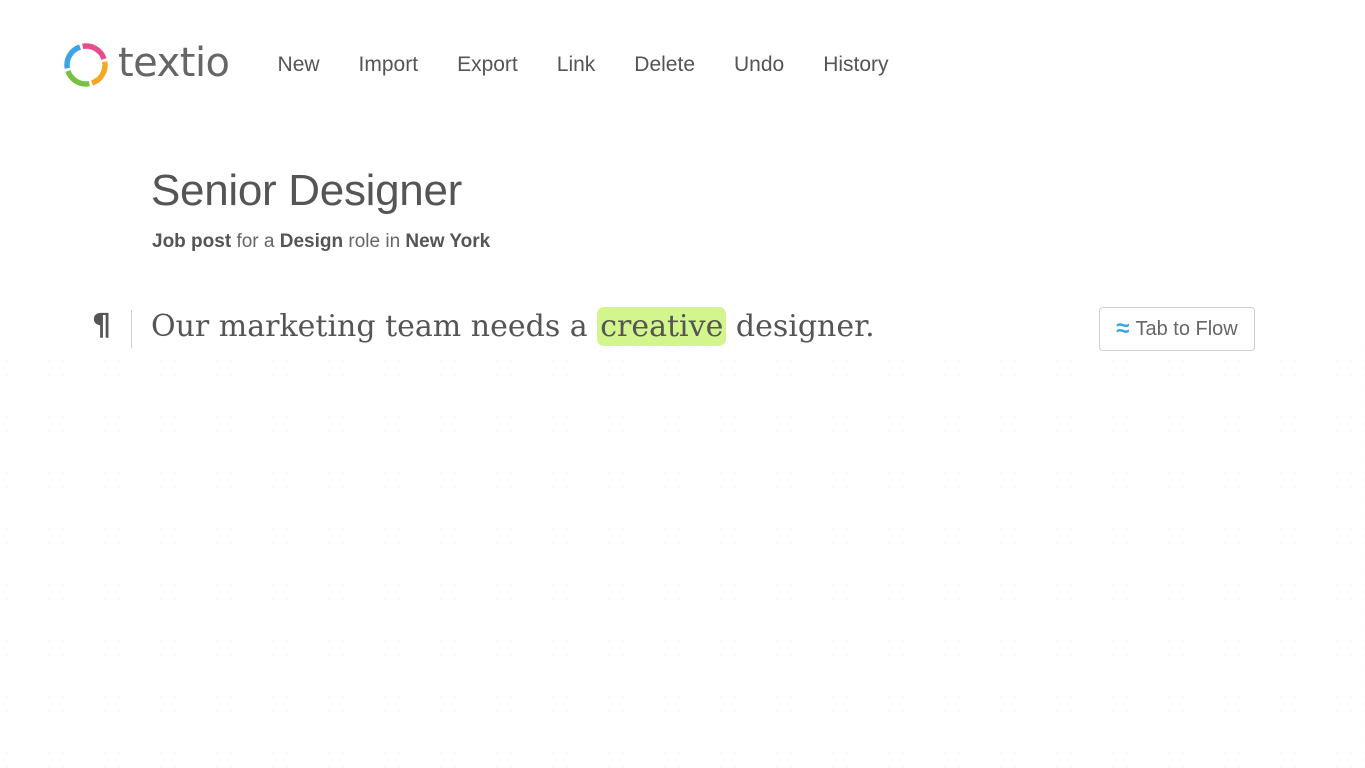  Describe the element at coordinates (664, 65) in the screenshot. I see `menu-delete: Delete` at that location.